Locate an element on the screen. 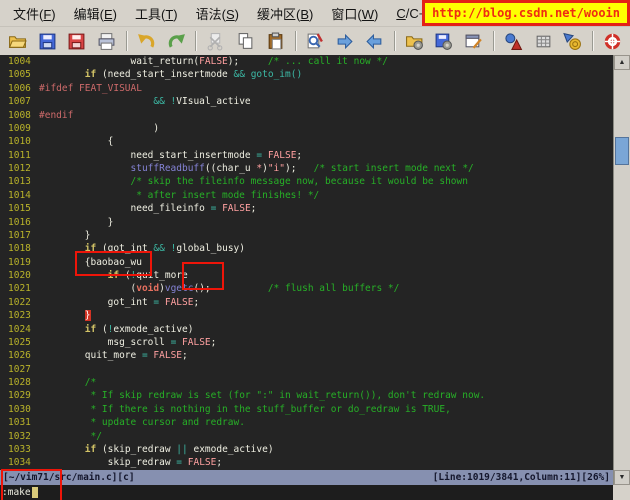 The image size is (630, 500). code-line: 1010 { is located at coordinates (306, 141).